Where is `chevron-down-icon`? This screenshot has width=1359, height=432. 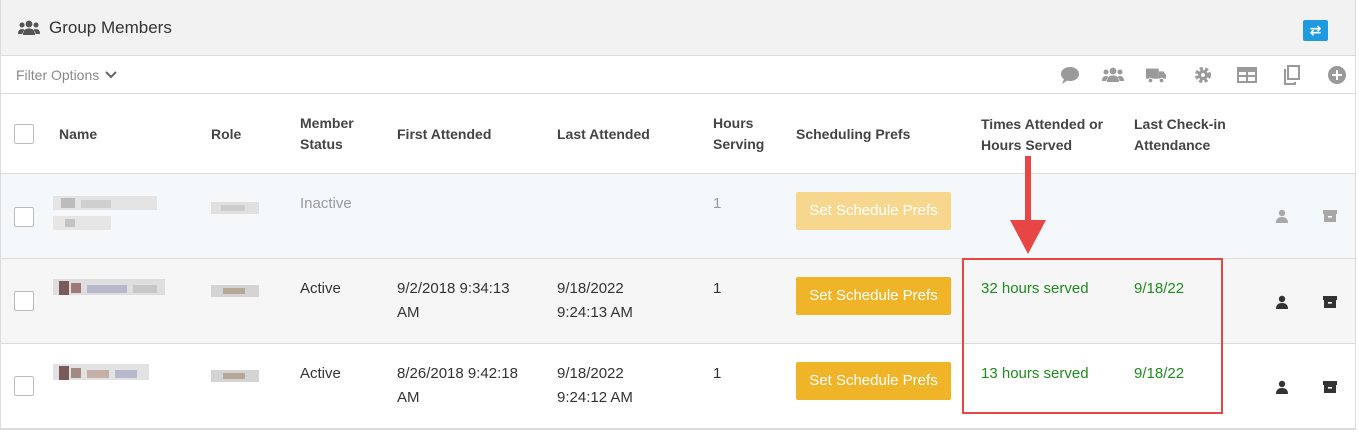 chevron-down-icon is located at coordinates (111, 75).